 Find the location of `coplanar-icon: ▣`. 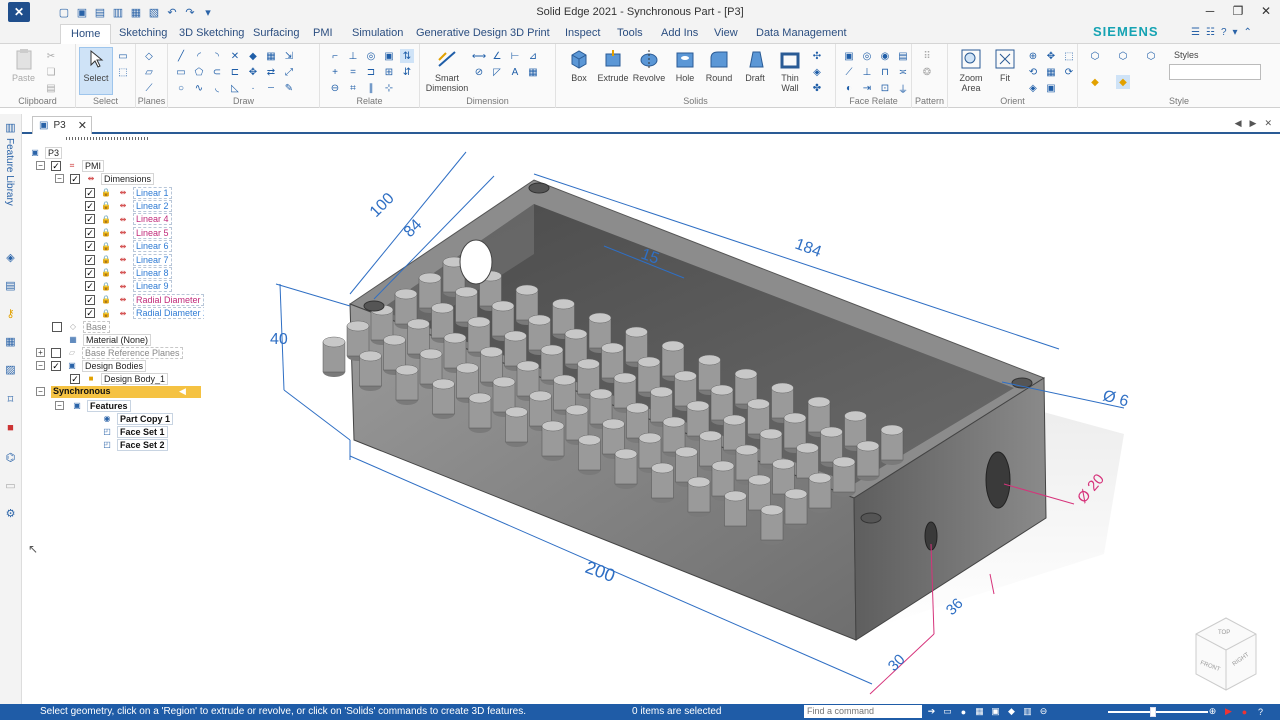

coplanar-icon: ▣ is located at coordinates (849, 56).